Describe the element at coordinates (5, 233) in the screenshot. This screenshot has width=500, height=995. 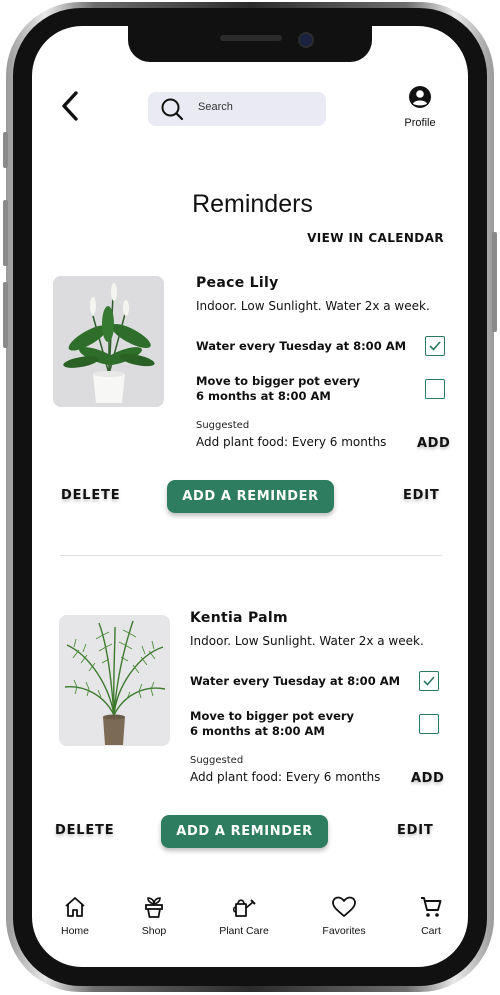
I see `volume-up-button` at that location.